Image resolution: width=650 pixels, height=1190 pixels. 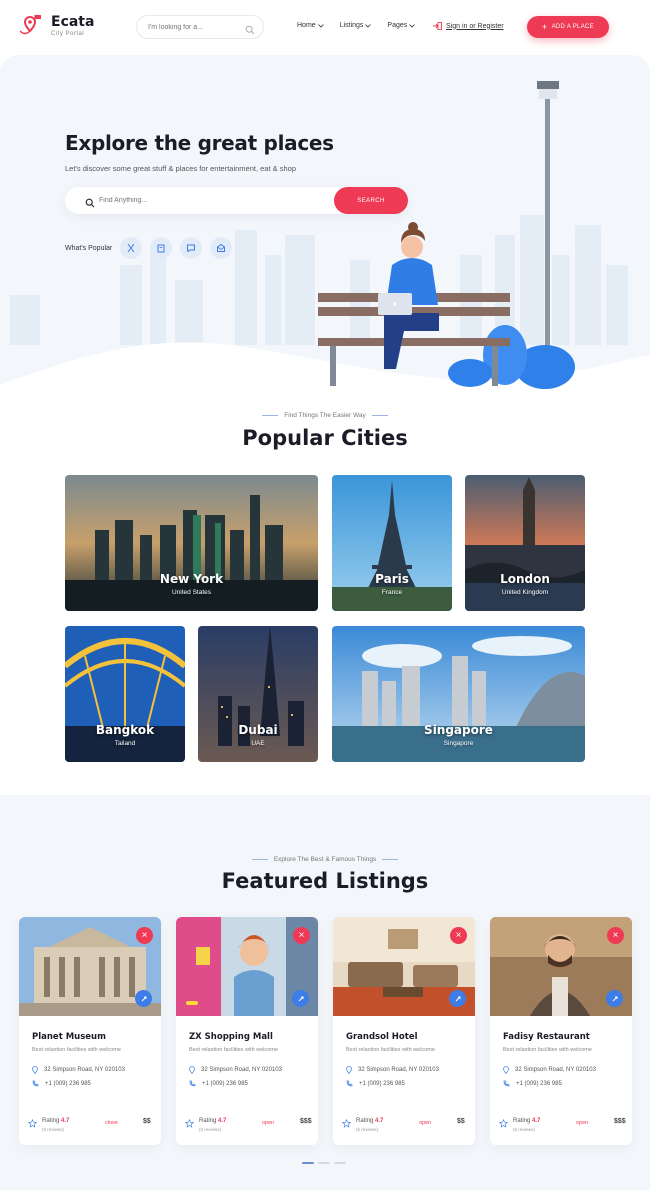 What do you see at coordinates (111, 1123) in the screenshot?
I see `listing-status: close` at bounding box center [111, 1123].